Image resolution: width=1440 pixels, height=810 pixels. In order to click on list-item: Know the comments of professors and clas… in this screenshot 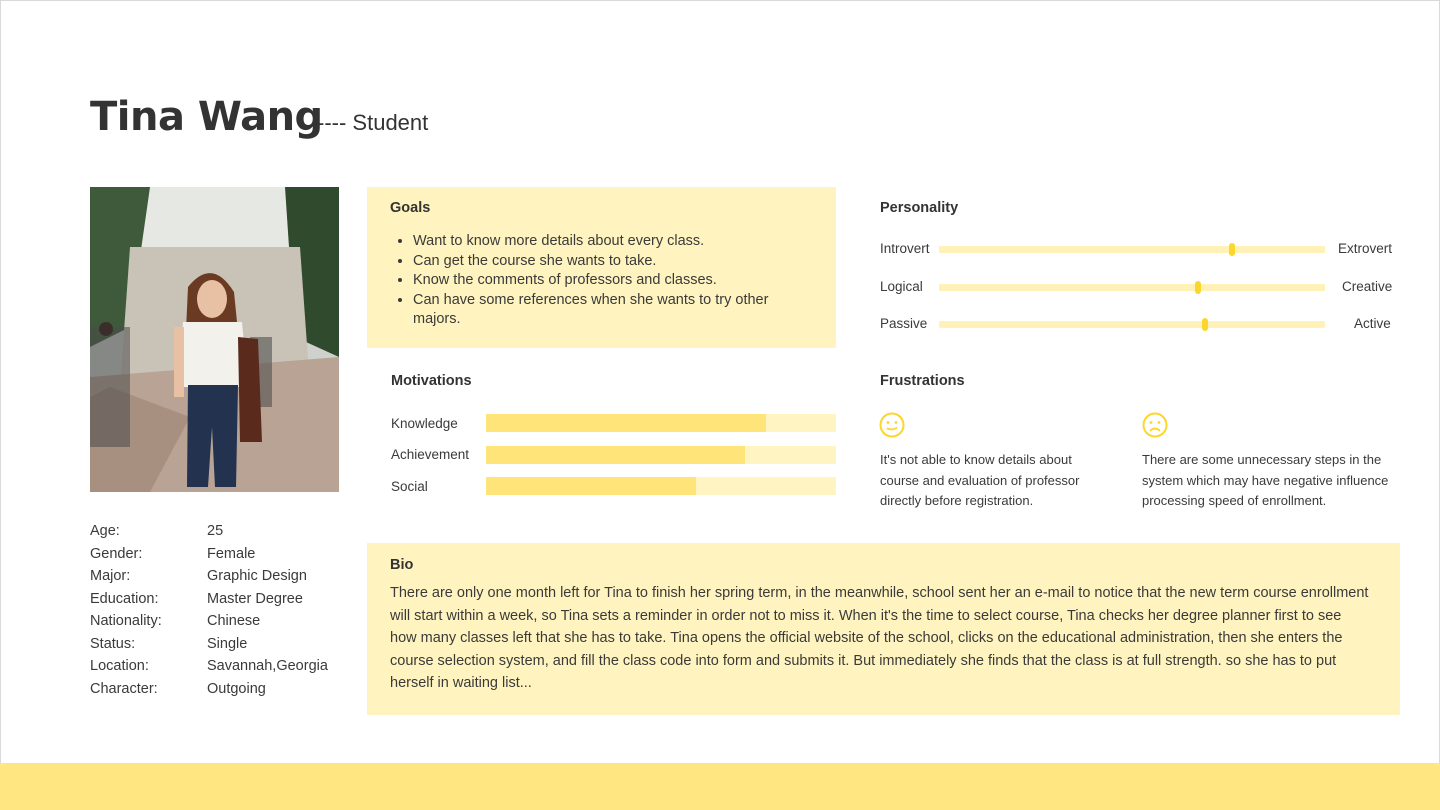, I will do `click(613, 281)`.